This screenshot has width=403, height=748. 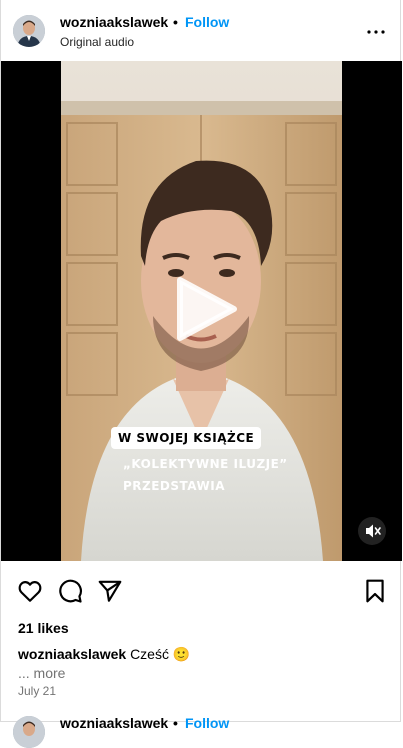 What do you see at coordinates (201, 31) in the screenshot?
I see `post-header: wozniaakslawek • Follow Original audio` at bounding box center [201, 31].